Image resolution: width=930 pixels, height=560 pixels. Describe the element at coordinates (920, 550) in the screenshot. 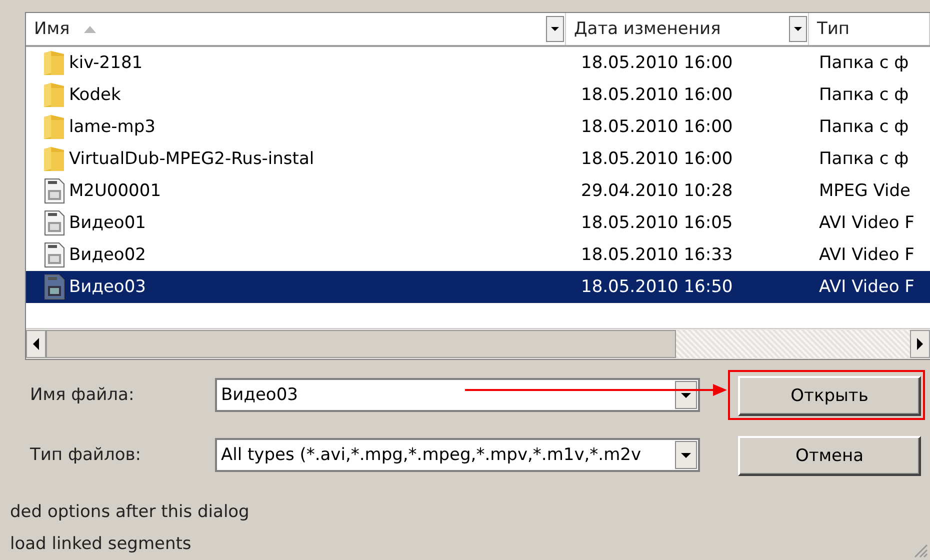

I see `resize-grip-icon` at that location.